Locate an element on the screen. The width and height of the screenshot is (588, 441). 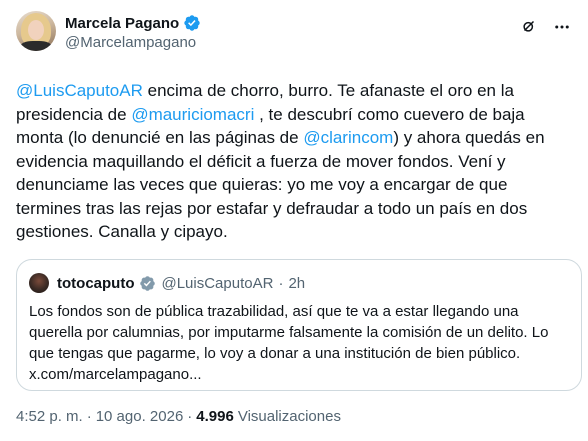
quoted-tweet-header: totocaputo @LuisCaputoAR · 2h is located at coordinates (167, 283).